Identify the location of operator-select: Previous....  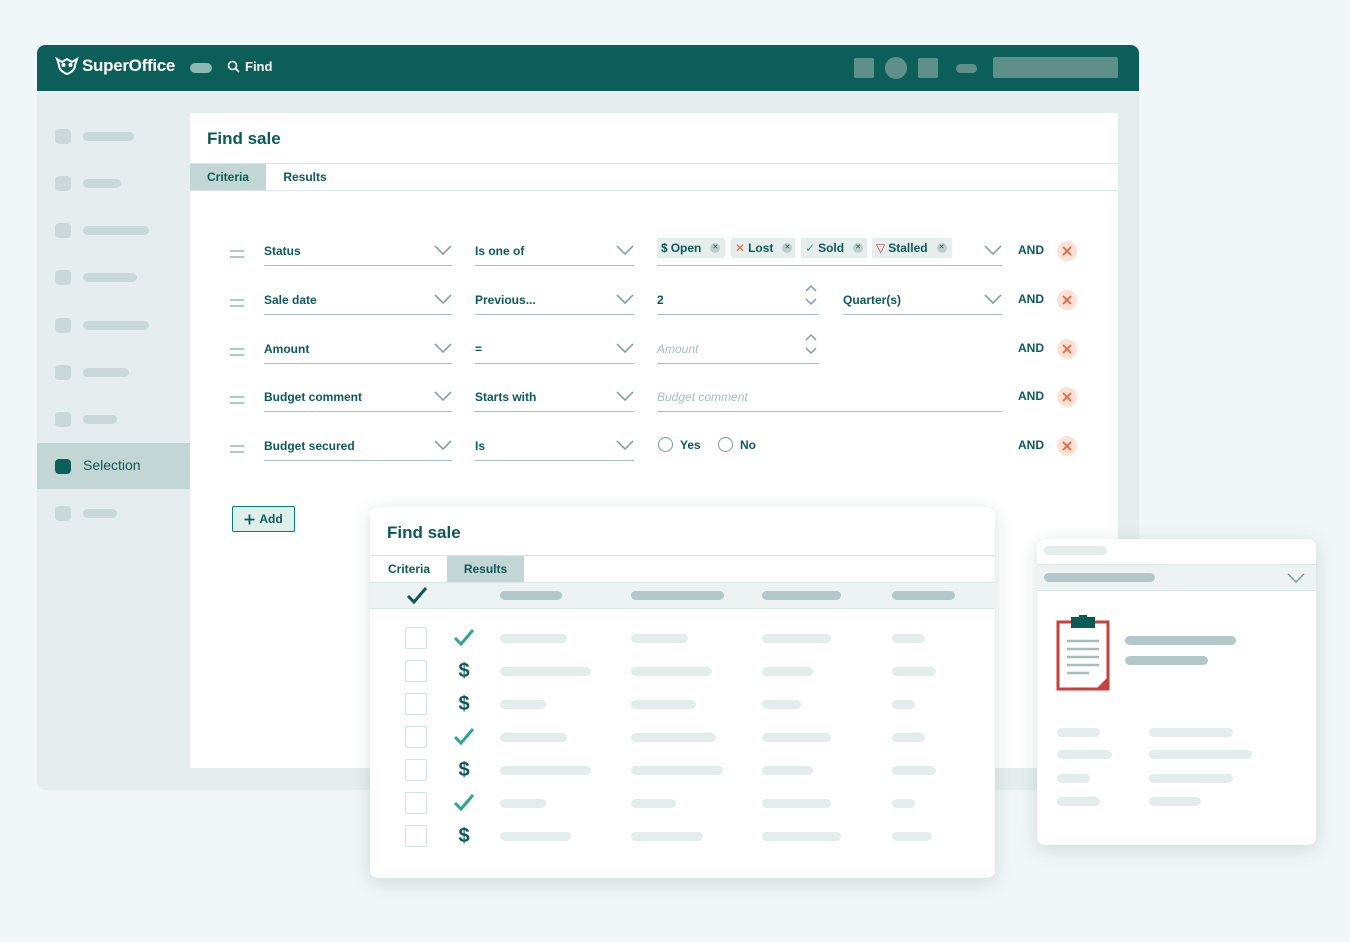
(554, 302).